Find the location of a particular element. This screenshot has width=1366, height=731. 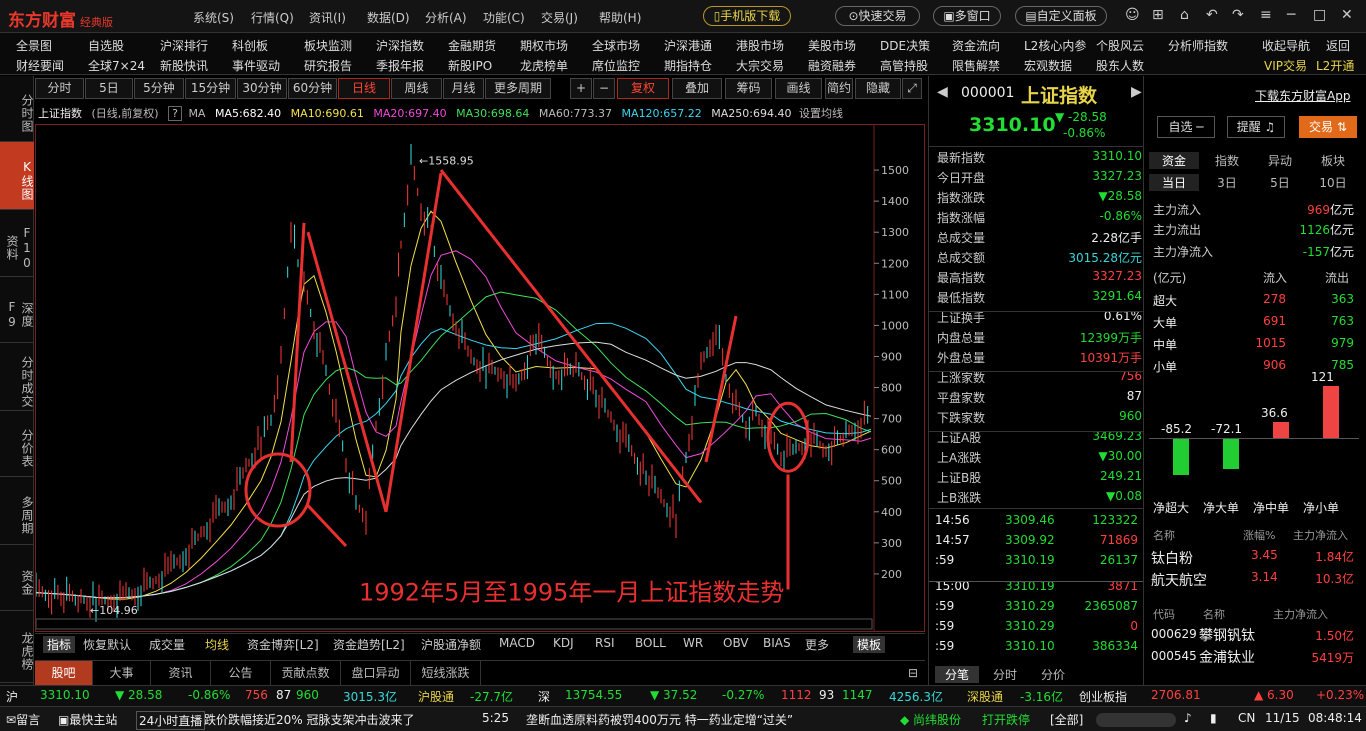

indicator-7: MACD is located at coordinates (517, 643).